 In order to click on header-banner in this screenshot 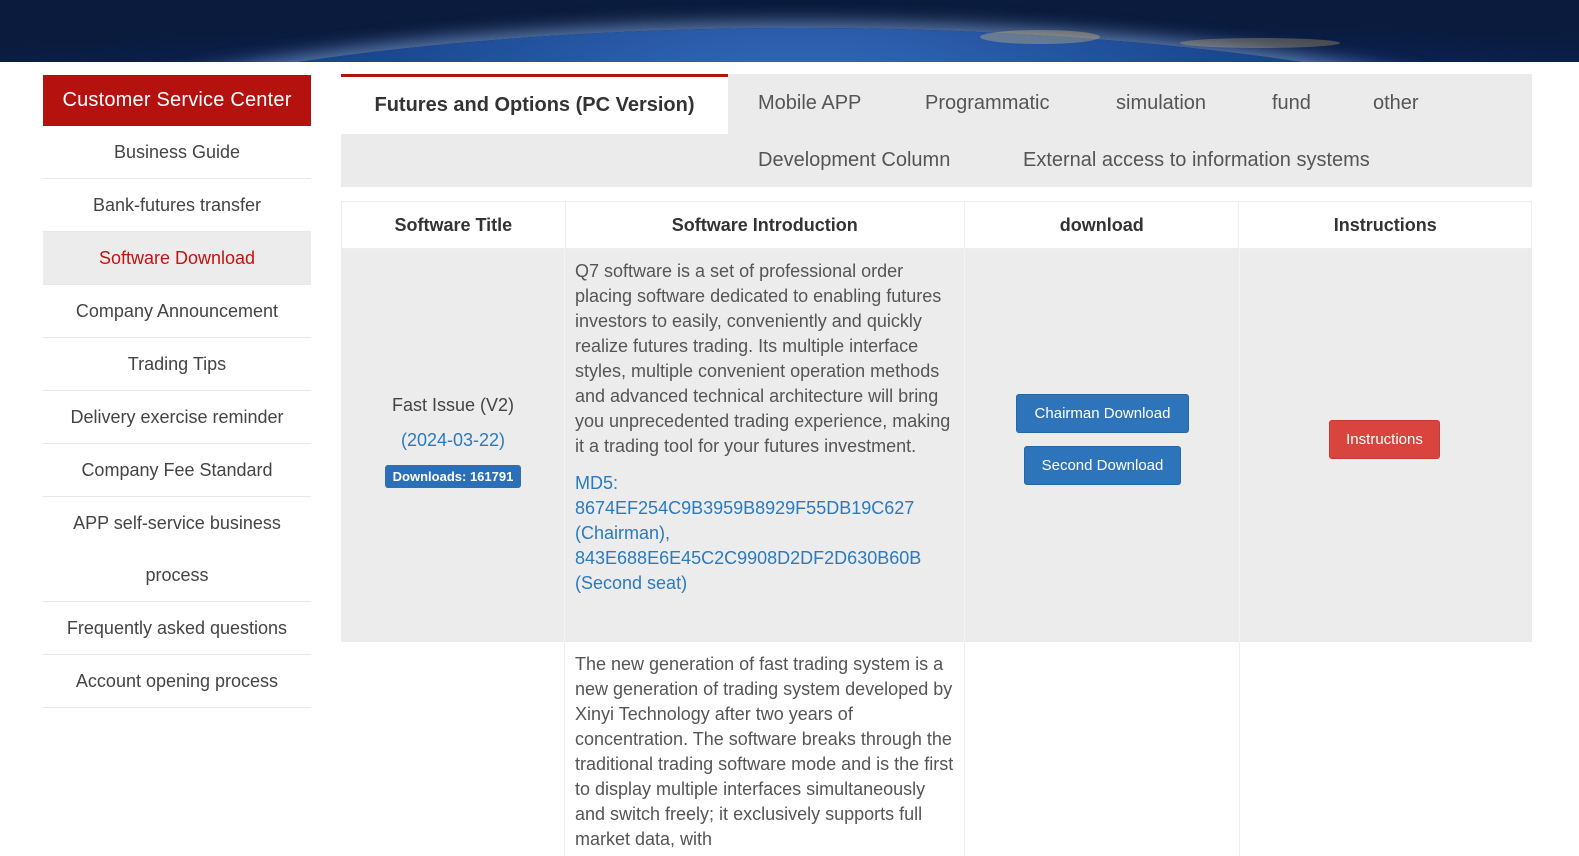, I will do `click(789, 31)`.